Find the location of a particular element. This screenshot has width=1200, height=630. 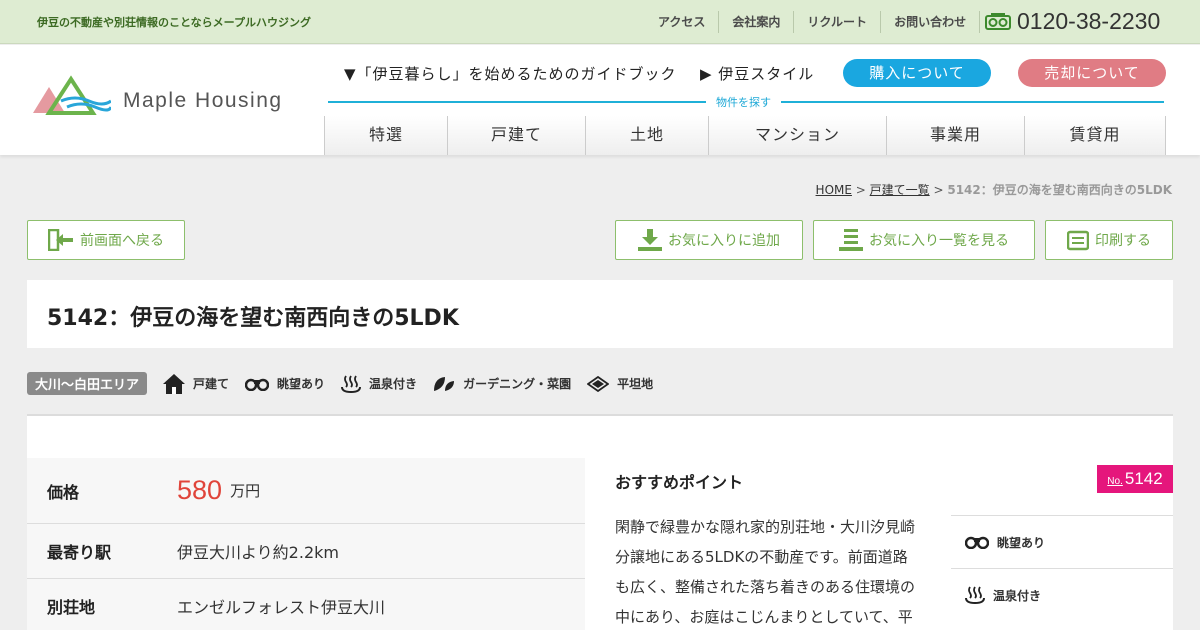

spec-row-resort: 別荘地 エンゼルフォレスト伊豆大川 is located at coordinates (306, 604).